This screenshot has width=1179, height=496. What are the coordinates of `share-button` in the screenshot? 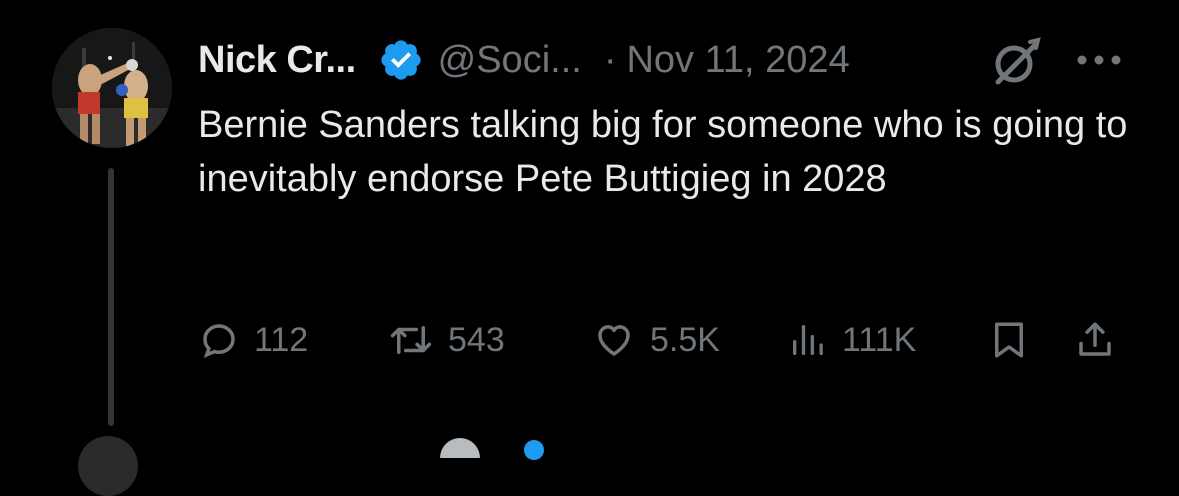 It's located at (1095, 340).